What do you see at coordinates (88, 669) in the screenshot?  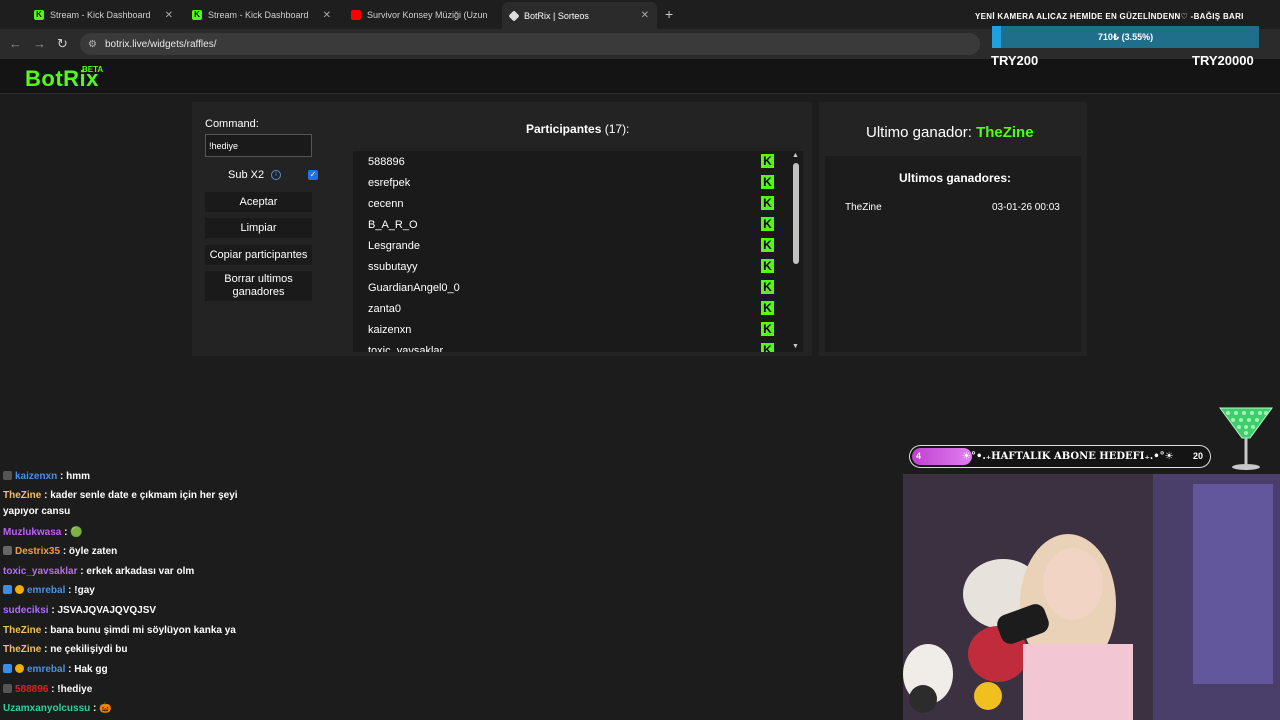 I see `chat-text: : Hak gg` at bounding box center [88, 669].